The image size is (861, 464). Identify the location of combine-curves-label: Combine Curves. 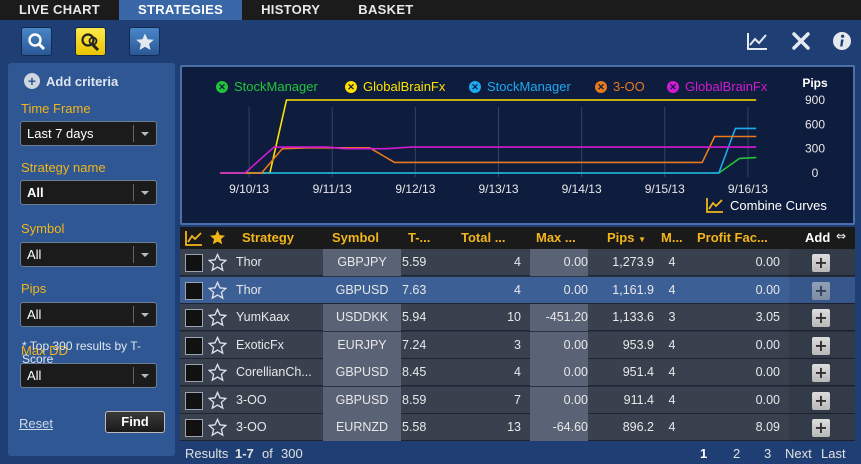
(778, 205).